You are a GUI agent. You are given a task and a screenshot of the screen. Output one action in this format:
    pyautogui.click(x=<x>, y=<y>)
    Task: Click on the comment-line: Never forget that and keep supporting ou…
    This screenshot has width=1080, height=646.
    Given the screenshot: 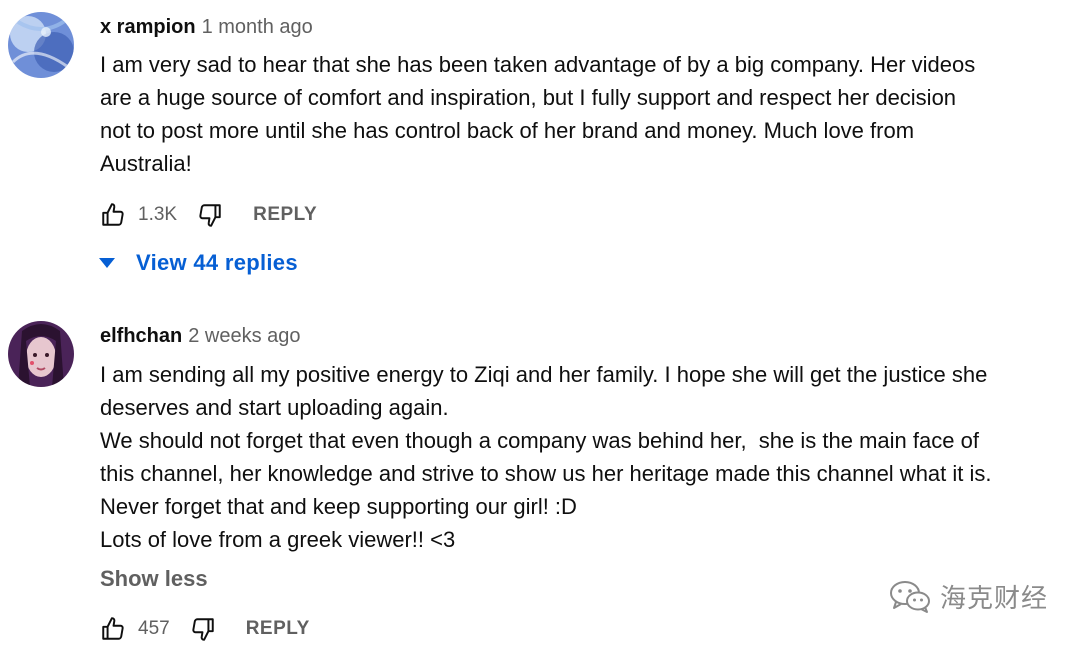 What is the action you would take?
    pyautogui.click(x=338, y=506)
    